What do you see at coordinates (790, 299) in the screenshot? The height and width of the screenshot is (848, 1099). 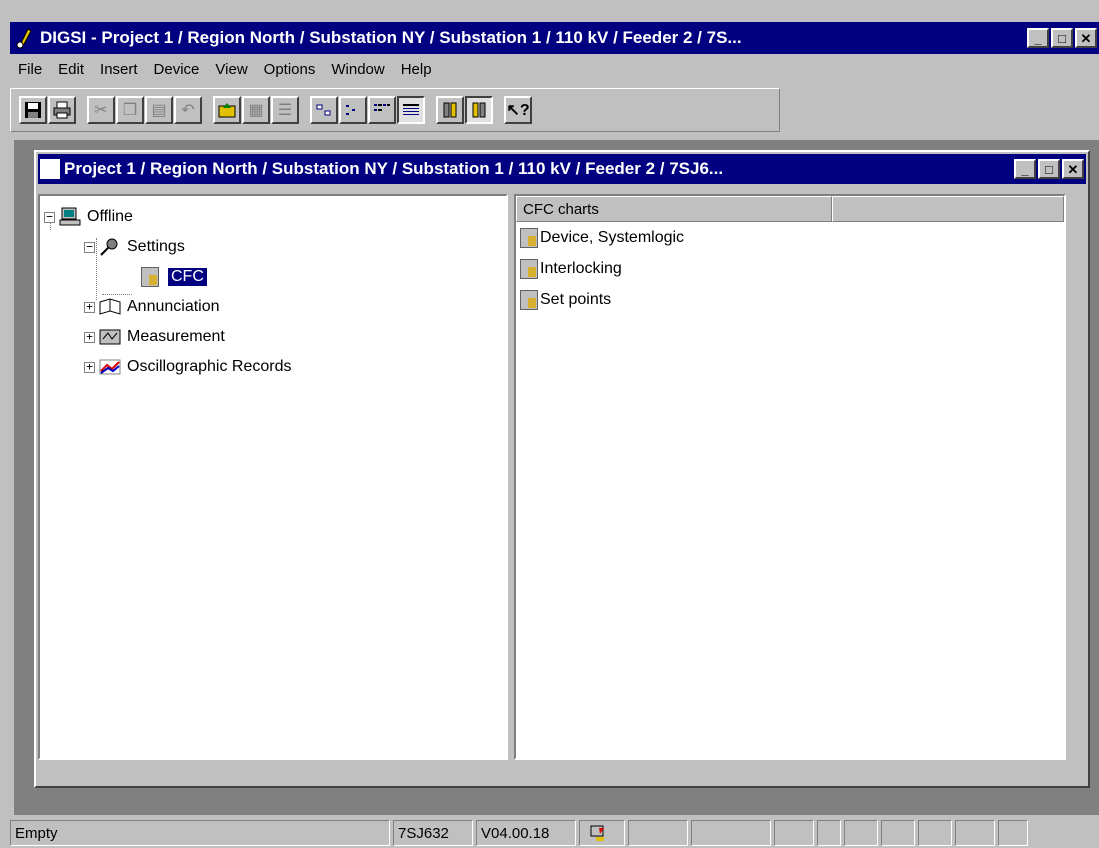 I see `list-item: Set points` at bounding box center [790, 299].